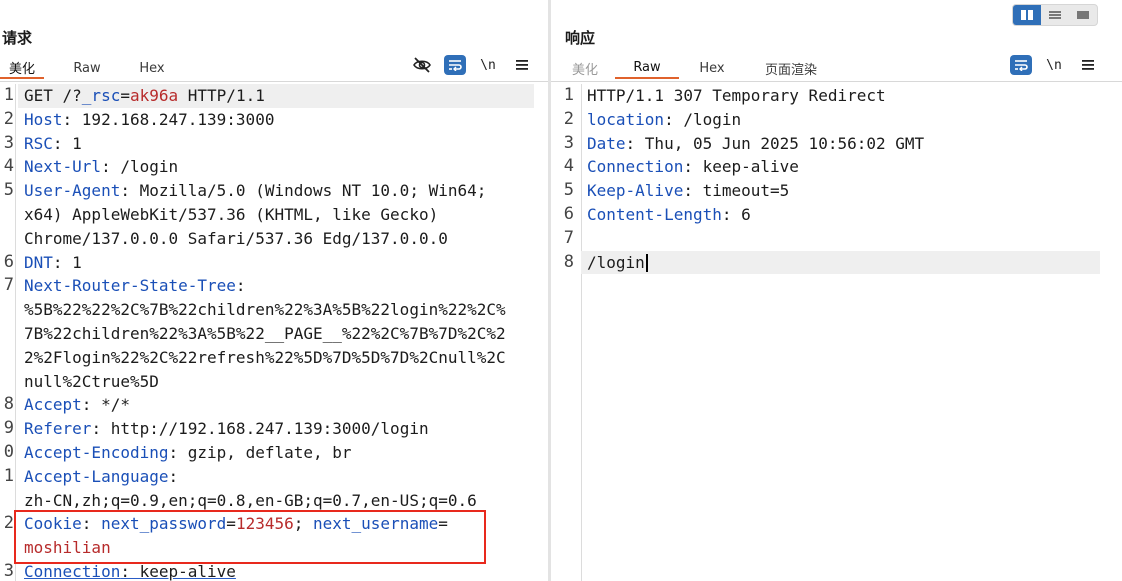 The width and height of the screenshot is (1122, 581). I want to click on code-line: 8/login, so click(832, 262).